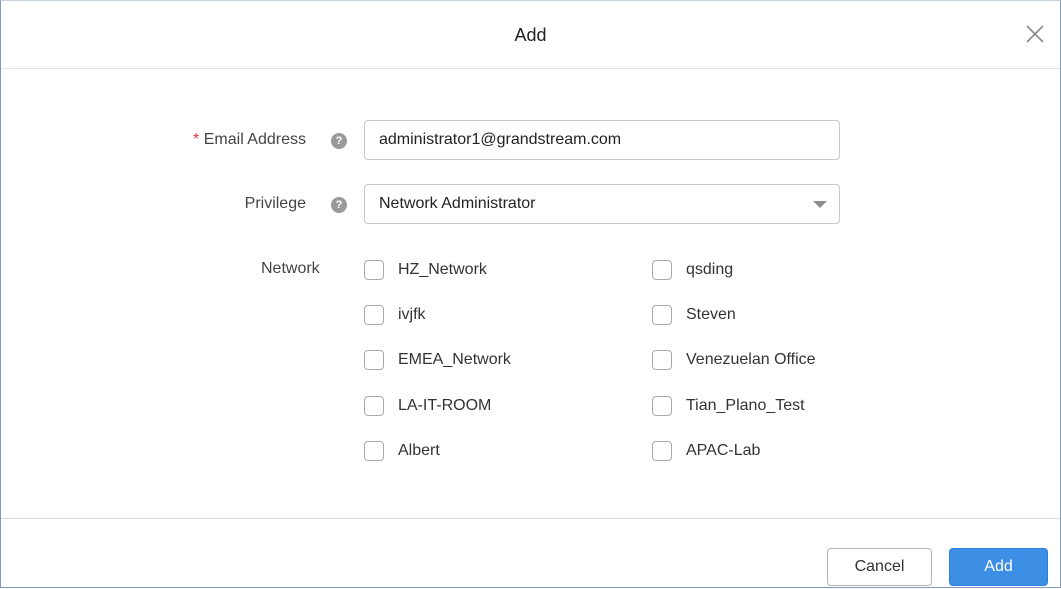 This screenshot has height=589, width=1061. I want to click on checkbox-label: HZ_Network, so click(442, 269).